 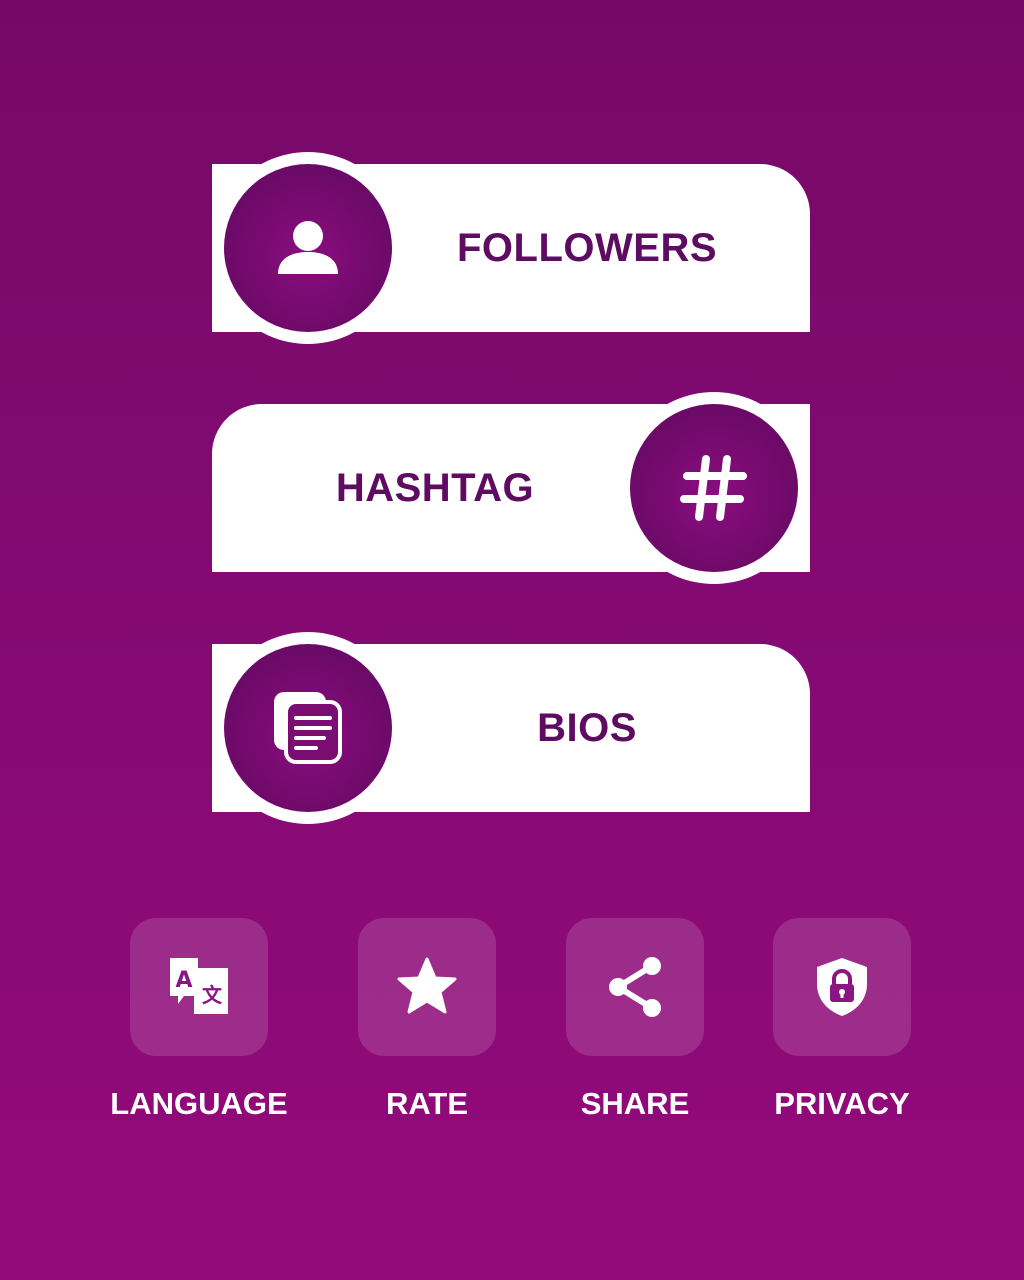 I want to click on followers-button: FOLLOWERS, so click(x=511, y=248).